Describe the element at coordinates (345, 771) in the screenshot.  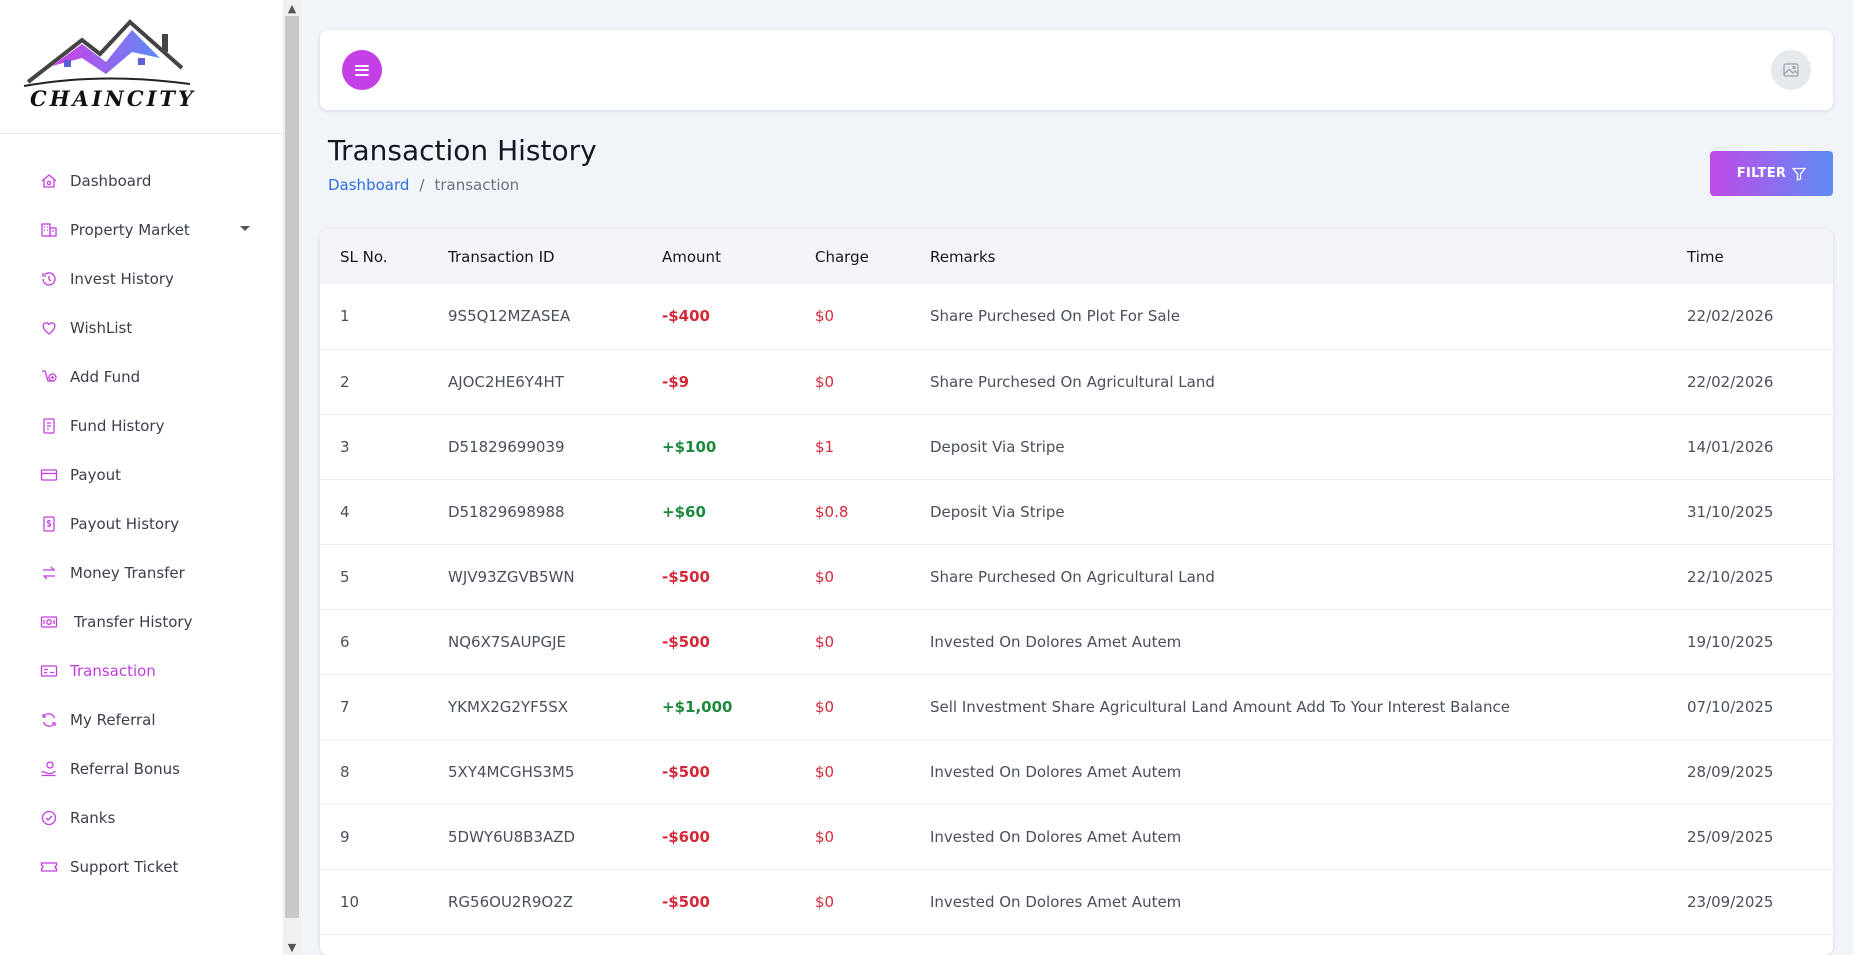
I see `cell-sl-no: 8` at that location.